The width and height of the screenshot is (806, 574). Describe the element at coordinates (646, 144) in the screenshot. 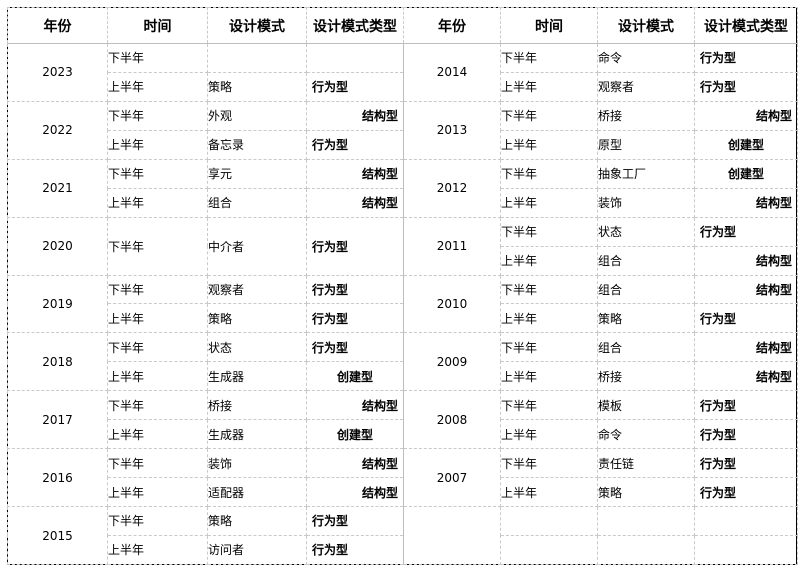

I see `pattern-cell: 原型` at that location.